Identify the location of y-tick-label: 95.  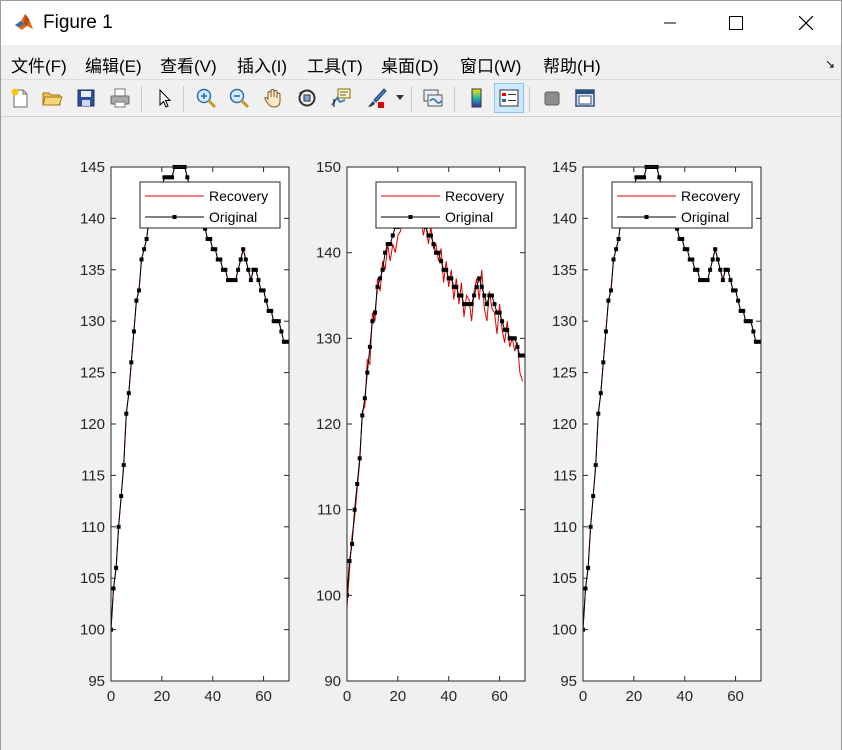
(96, 681).